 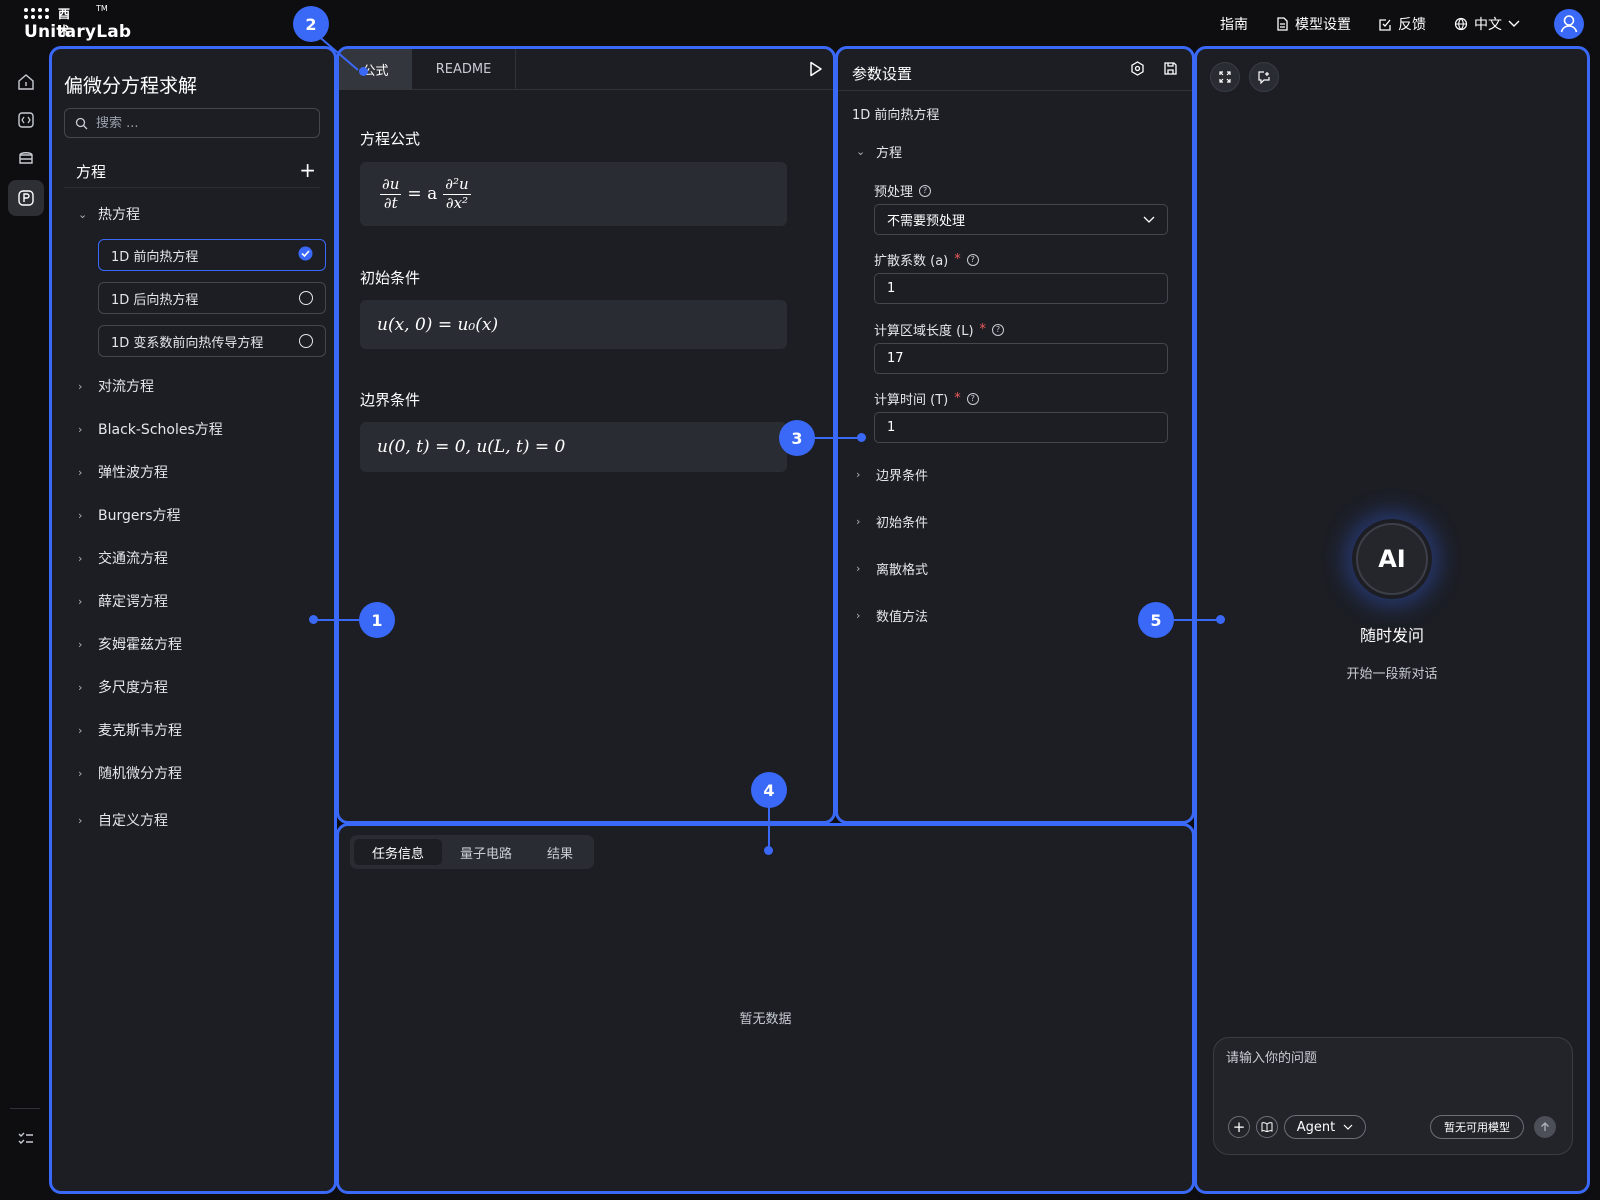 What do you see at coordinates (1313, 24) in the screenshot?
I see `nav-model-settings: 模型设置` at bounding box center [1313, 24].